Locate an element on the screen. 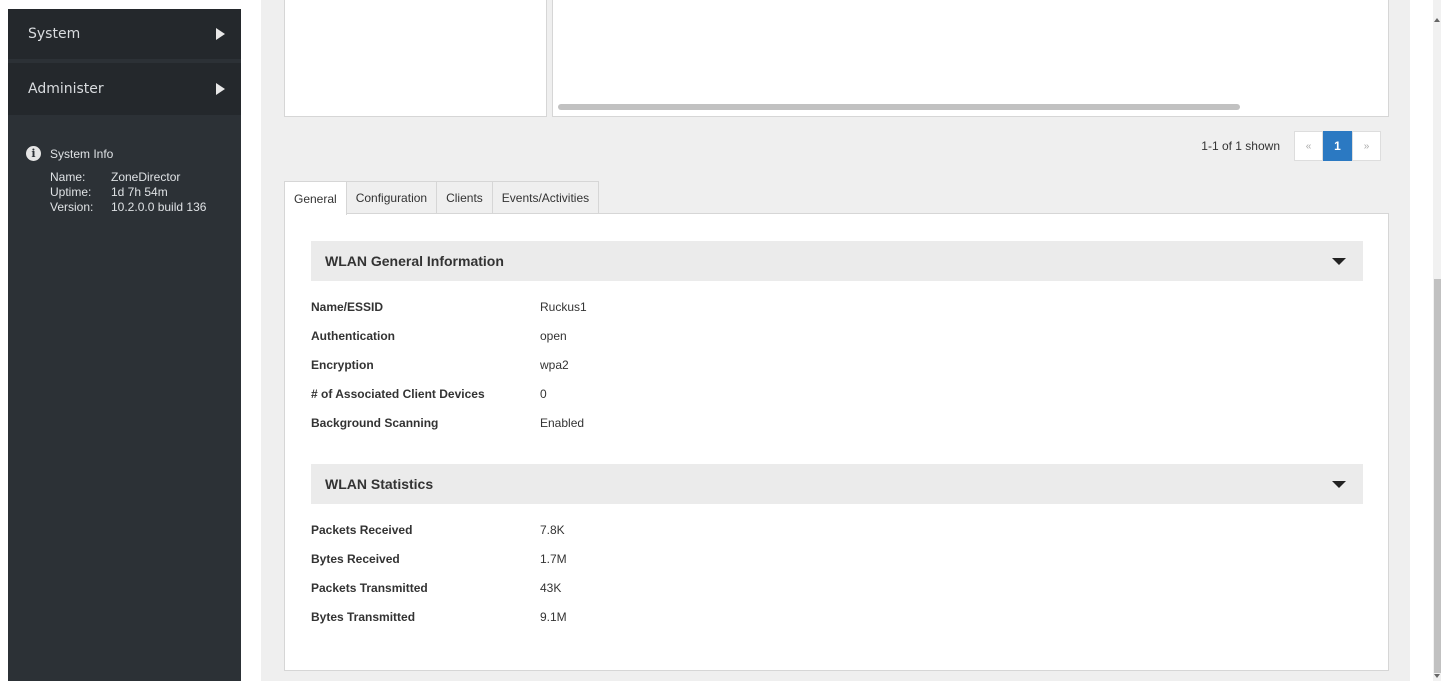 The width and height of the screenshot is (1441, 681). system-info-row: Uptime: 1d 7h 54m is located at coordinates (133, 192).